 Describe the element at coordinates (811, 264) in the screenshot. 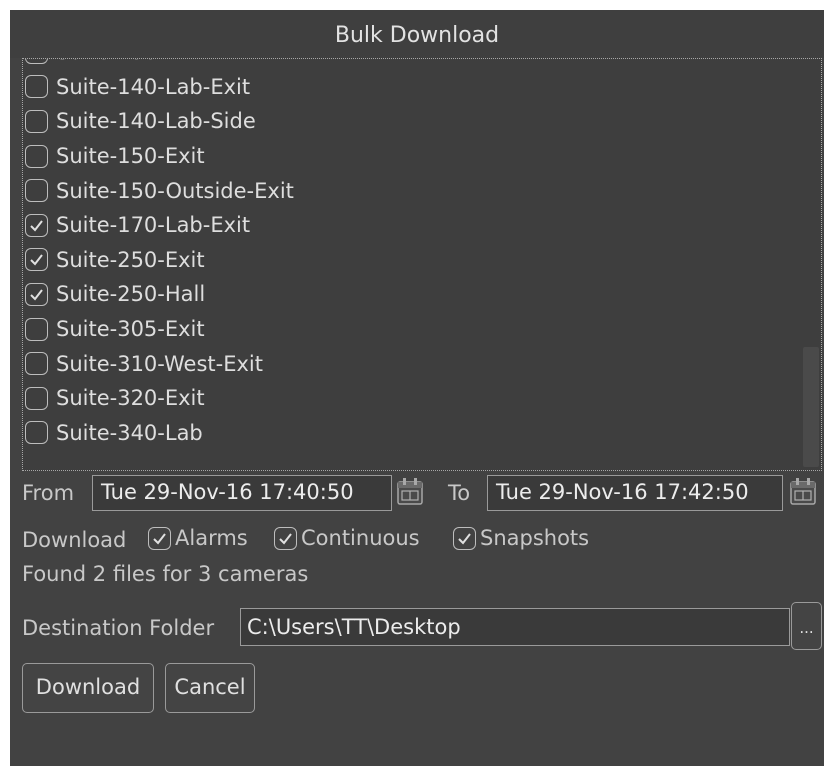

I see `camera-list-scrollbar` at that location.